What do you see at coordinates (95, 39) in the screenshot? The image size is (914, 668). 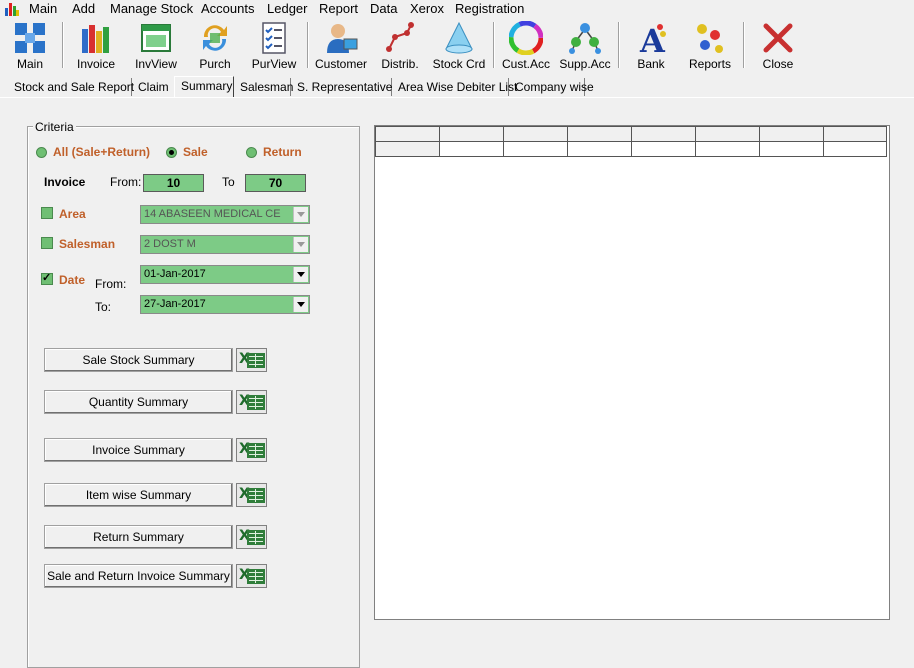 I see `books-icon` at bounding box center [95, 39].